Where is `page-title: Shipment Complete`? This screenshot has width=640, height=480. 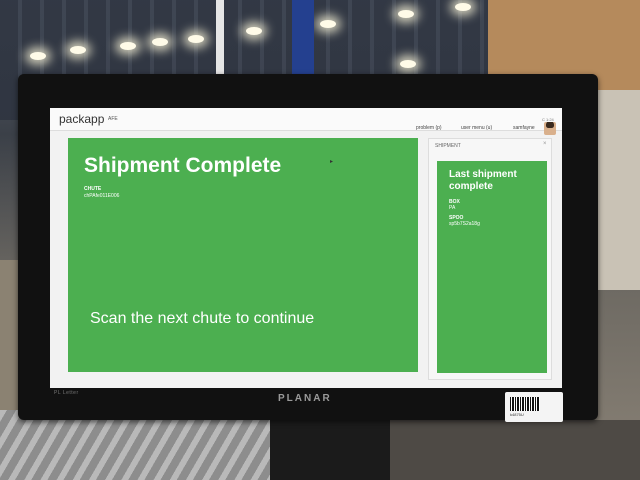 page-title: Shipment Complete is located at coordinates (183, 165).